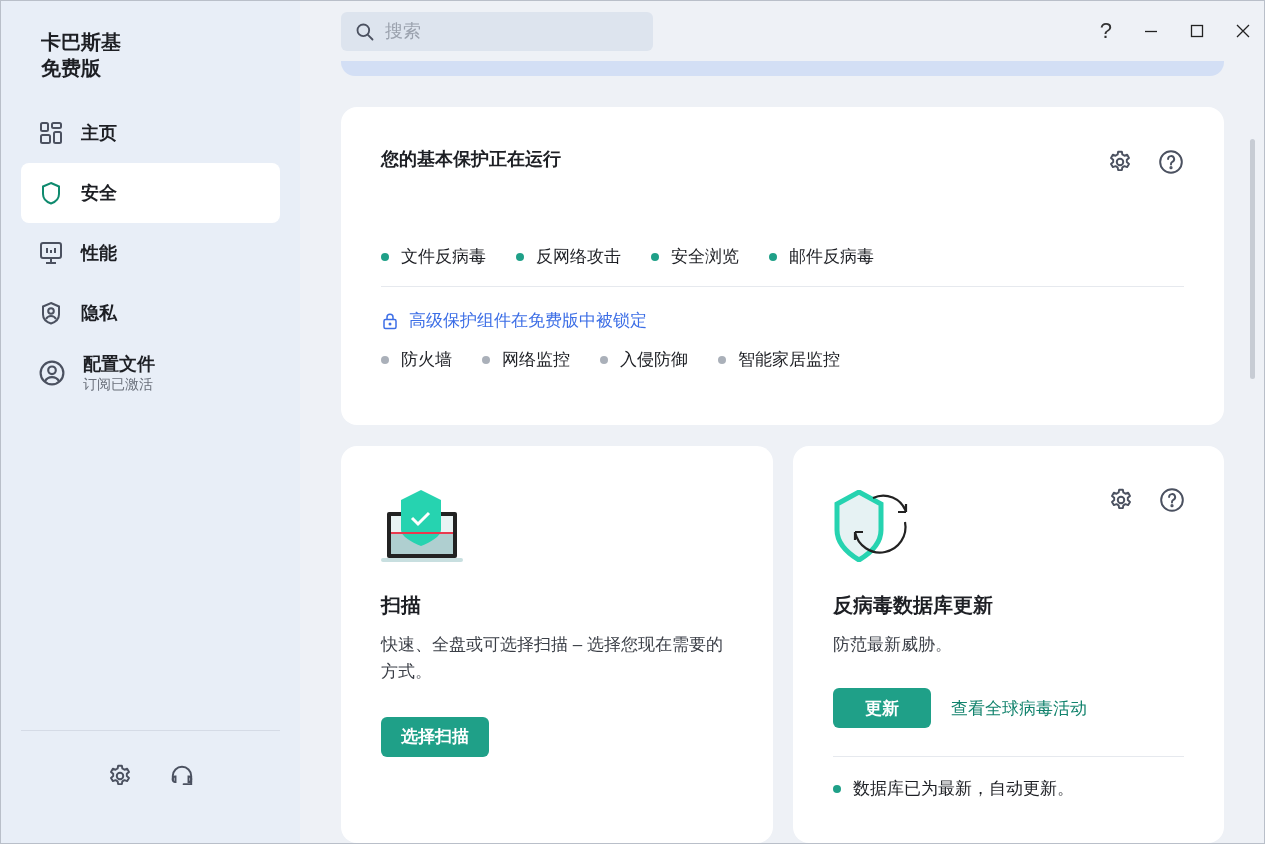 The image size is (1265, 844). Describe the element at coordinates (365, 31) in the screenshot. I see `search-icon` at that location.